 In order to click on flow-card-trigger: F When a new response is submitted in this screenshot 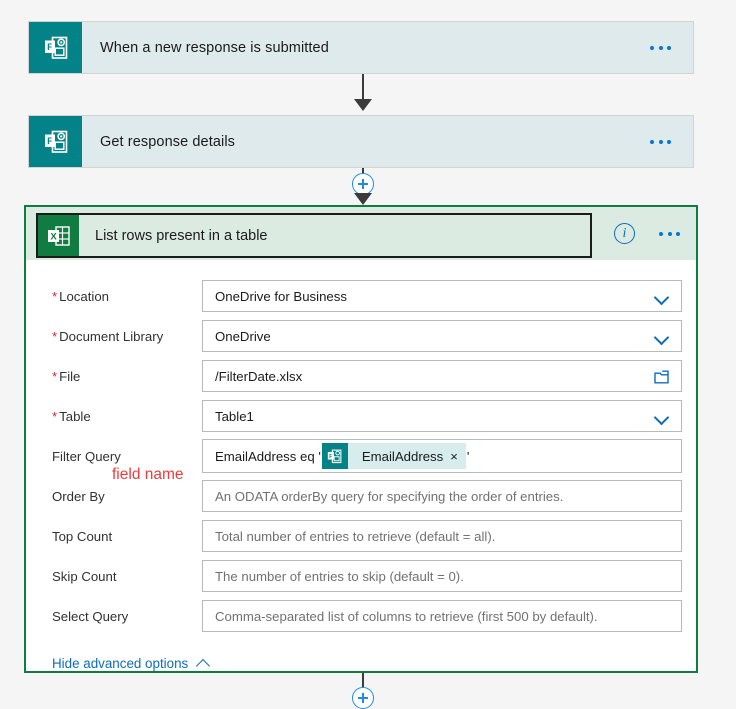, I will do `click(361, 47)`.